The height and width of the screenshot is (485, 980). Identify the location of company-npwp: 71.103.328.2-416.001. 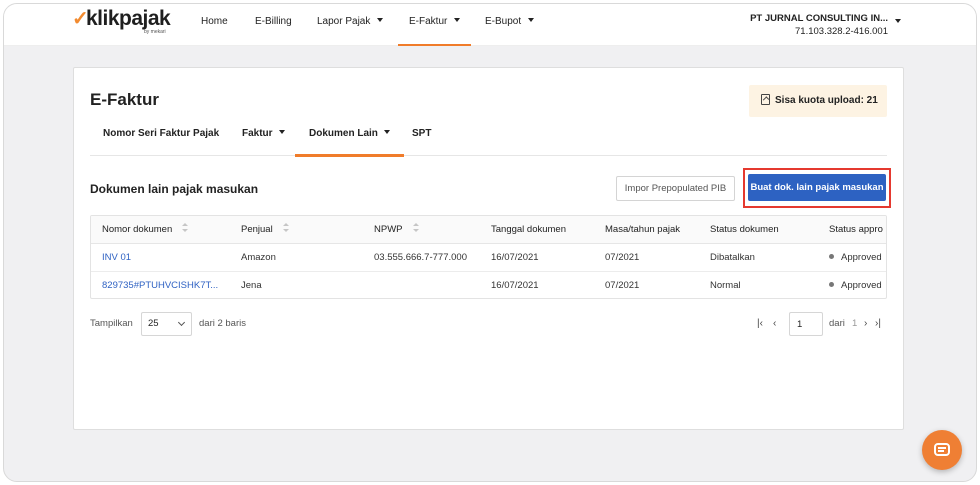
(841, 31).